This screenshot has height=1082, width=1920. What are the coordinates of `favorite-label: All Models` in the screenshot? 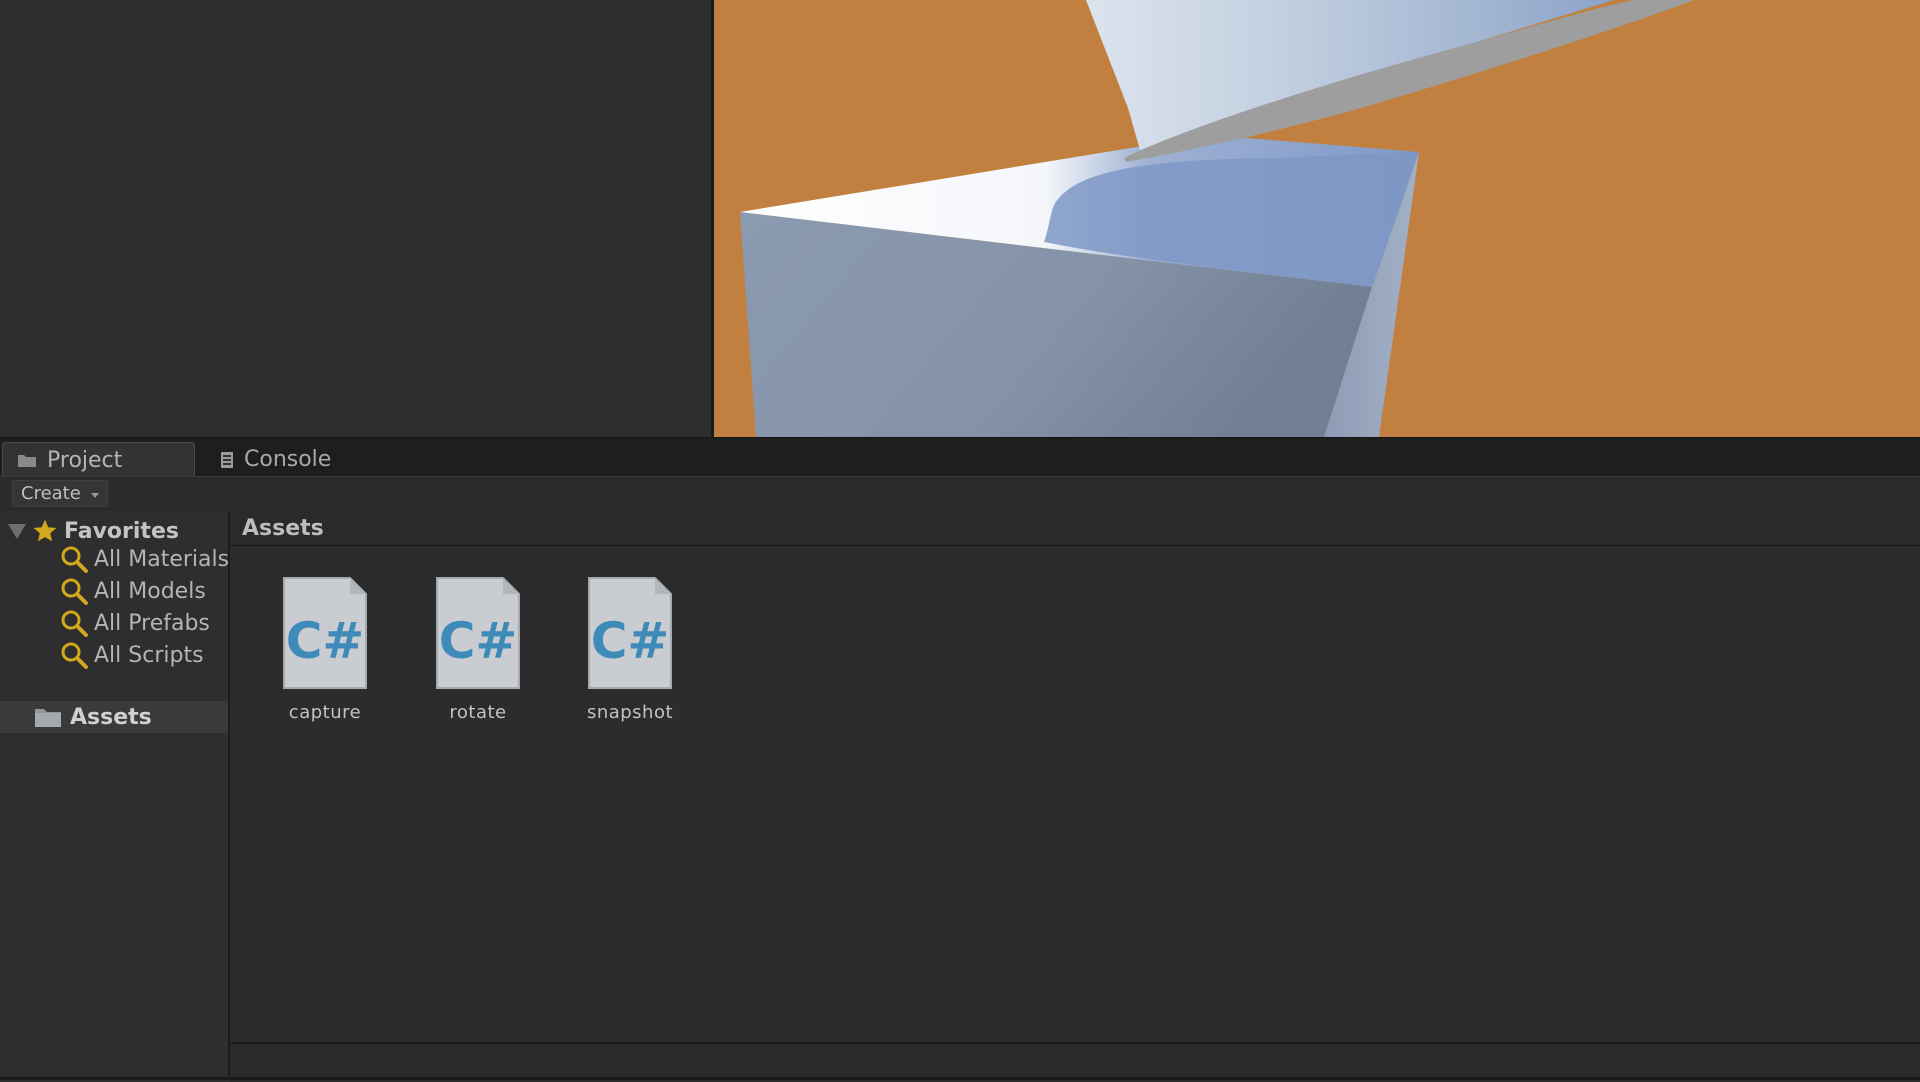 It's located at (150, 591).